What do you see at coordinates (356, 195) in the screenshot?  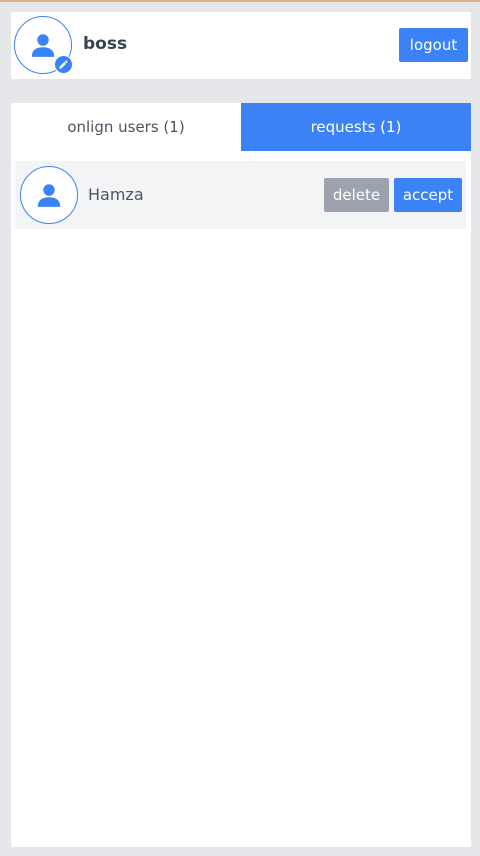 I see `delete-request-button: delete` at bounding box center [356, 195].